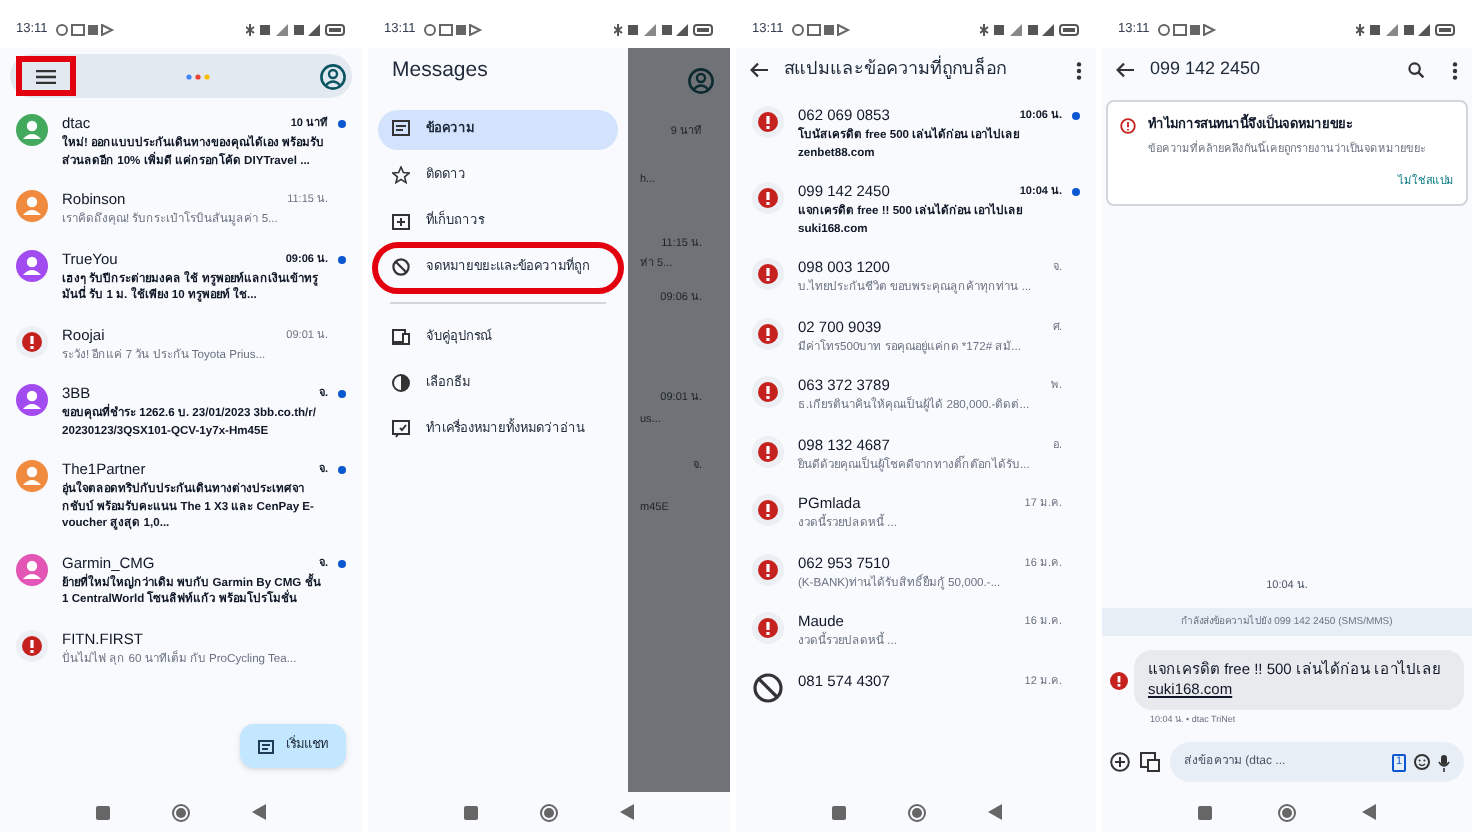 The height and width of the screenshot is (832, 1472). What do you see at coordinates (1128, 126) in the screenshot?
I see `warning-icon` at bounding box center [1128, 126].